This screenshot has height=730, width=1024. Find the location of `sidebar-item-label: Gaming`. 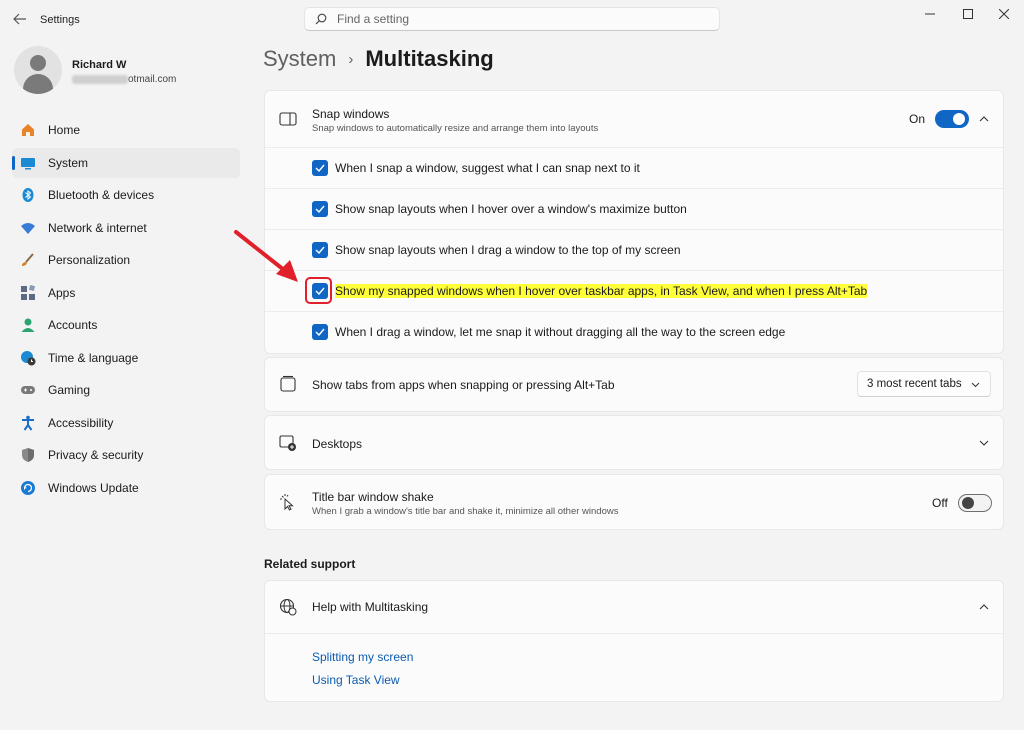

sidebar-item-label: Gaming is located at coordinates (69, 390).